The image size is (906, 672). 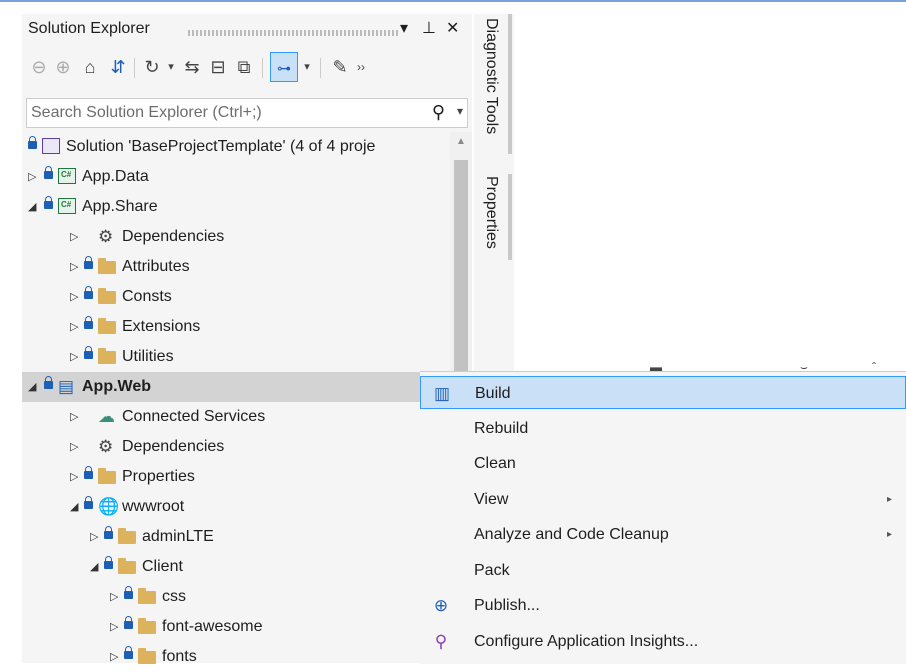 I want to click on menu-item-analyze-and-code-cleanup: Analyze and Code Cleanup ▸, so click(x=663, y=534).